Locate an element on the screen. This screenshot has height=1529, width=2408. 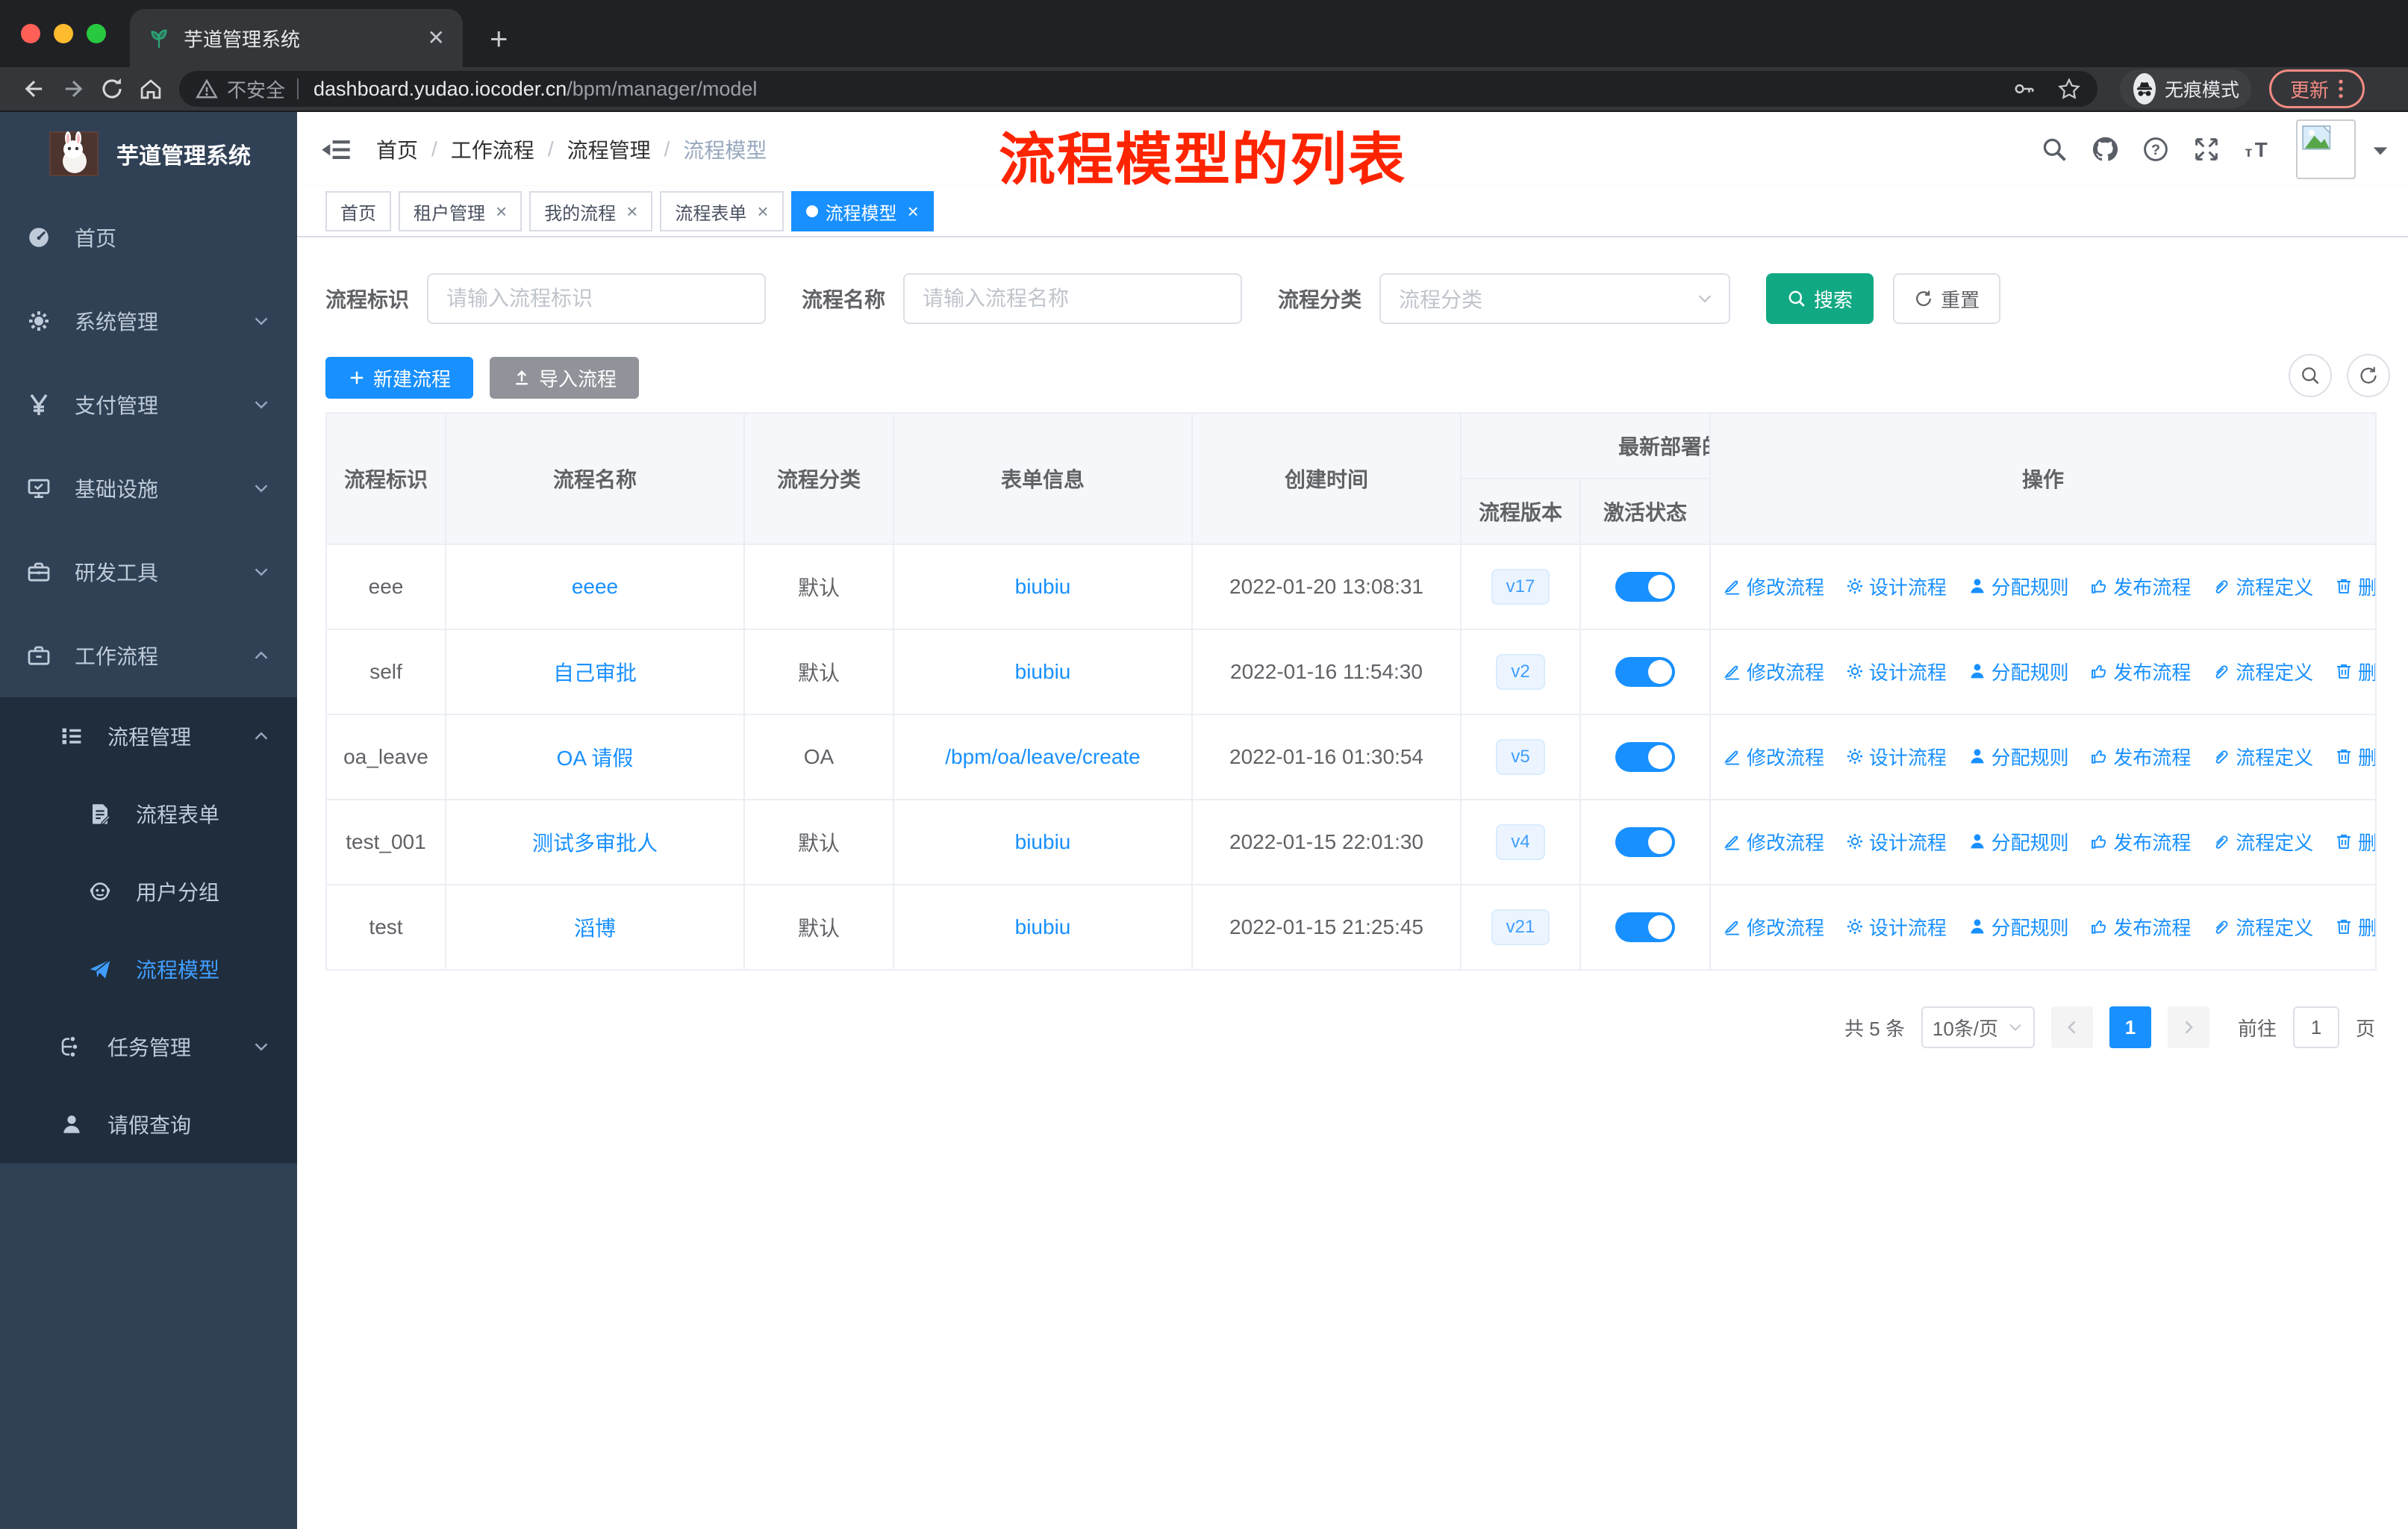
import-process-button: 导入流程 is located at coordinates (565, 378).